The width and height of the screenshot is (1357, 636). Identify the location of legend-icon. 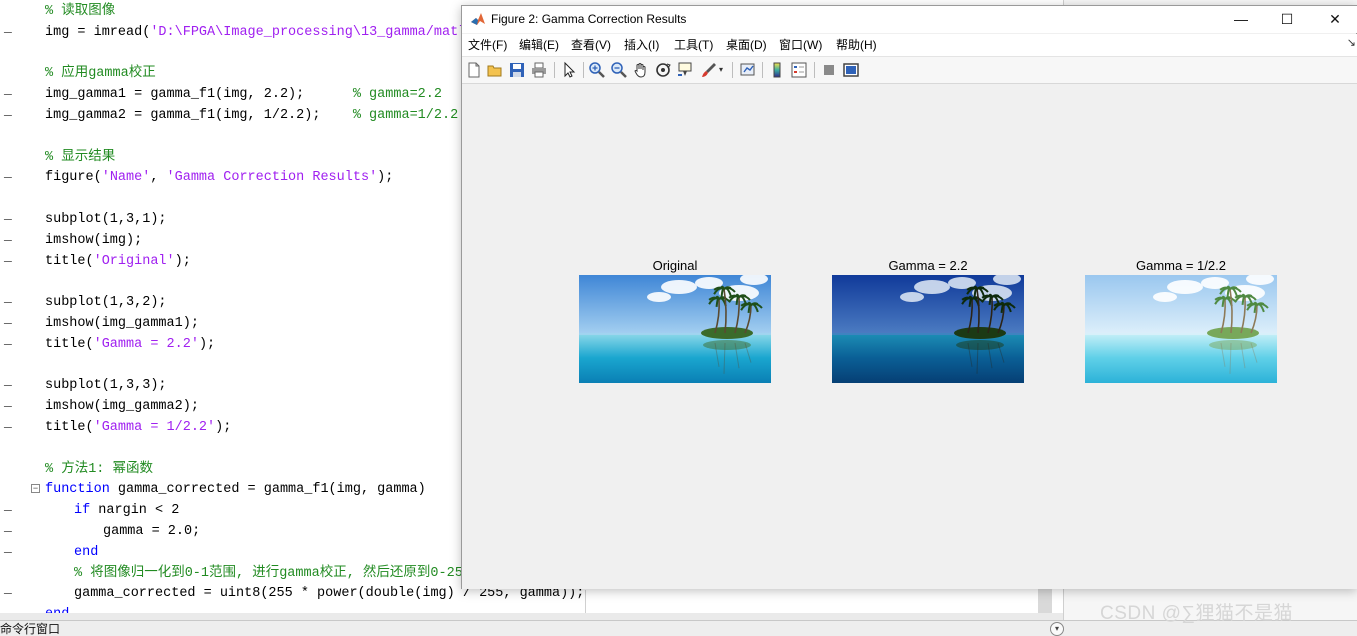
(799, 70).